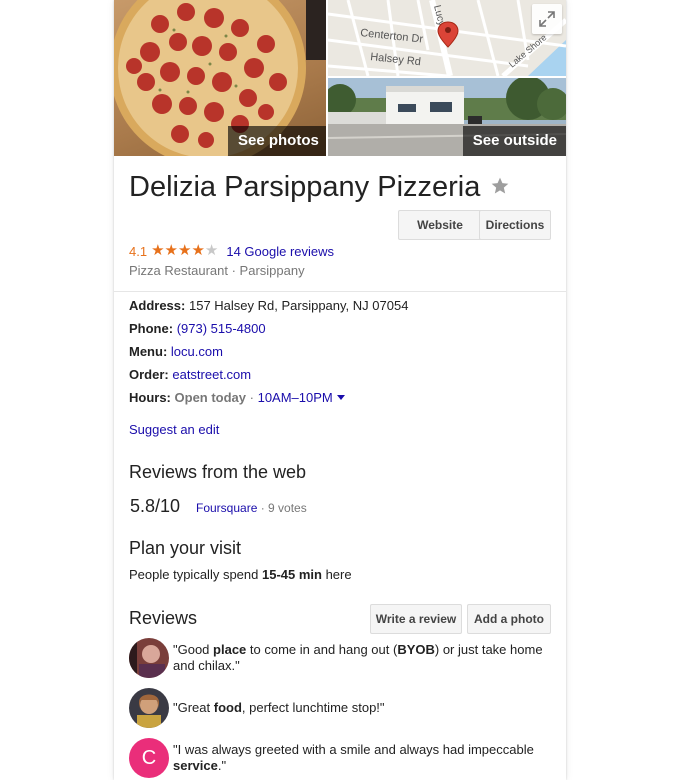 The width and height of the screenshot is (680, 780). Describe the element at coordinates (447, 117) in the screenshot. I see `street-view-photo: See outside` at that location.